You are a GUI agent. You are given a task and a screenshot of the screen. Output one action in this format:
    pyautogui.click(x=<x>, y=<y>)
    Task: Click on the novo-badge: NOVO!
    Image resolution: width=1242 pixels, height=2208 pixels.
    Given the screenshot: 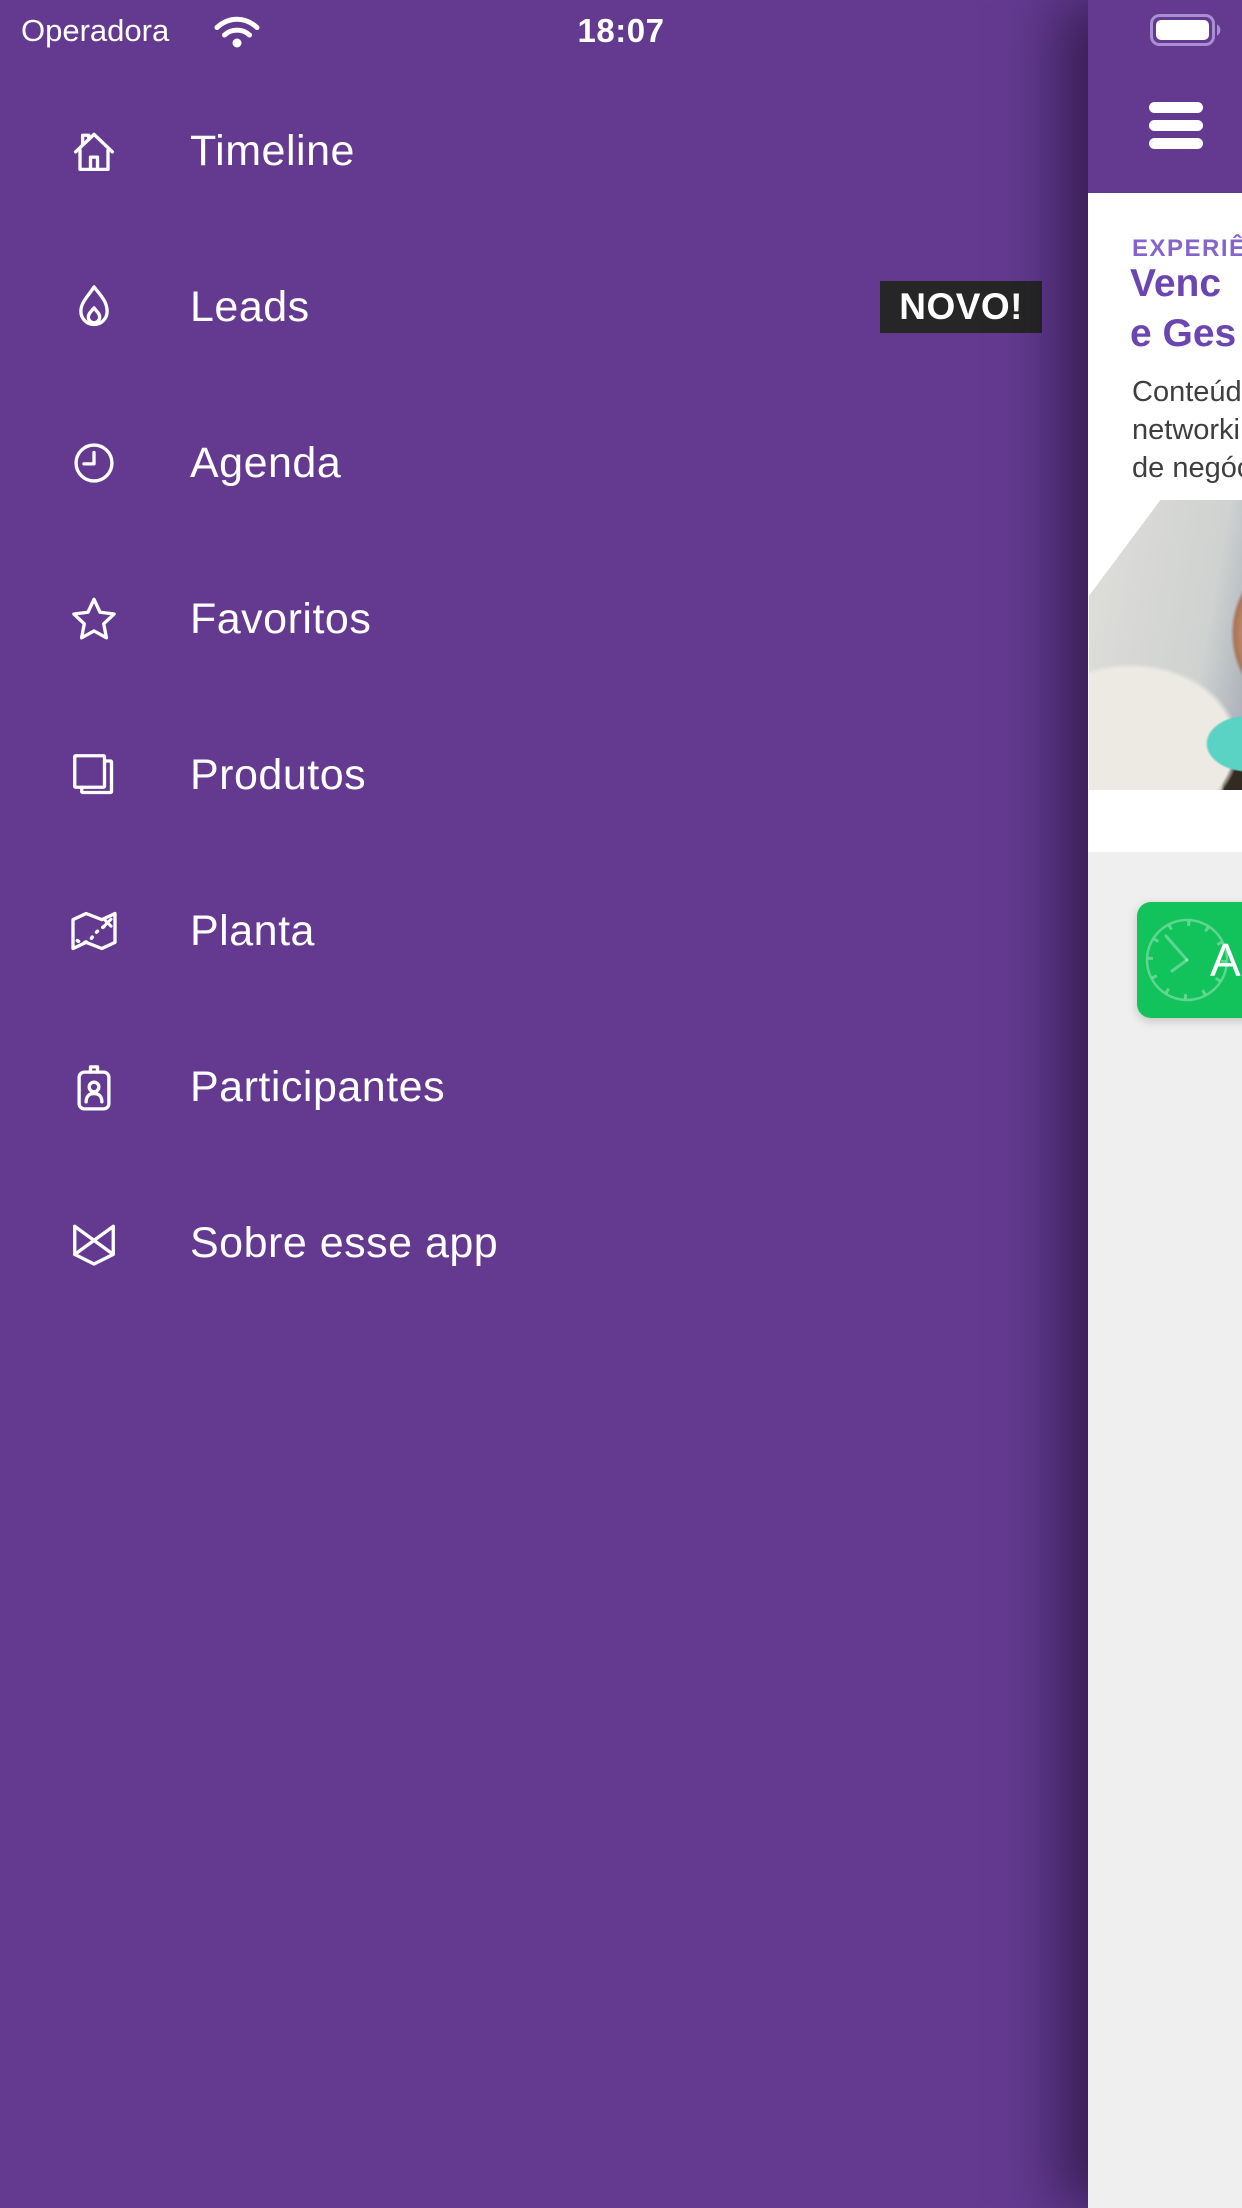 What is the action you would take?
    pyautogui.click(x=961, y=307)
    